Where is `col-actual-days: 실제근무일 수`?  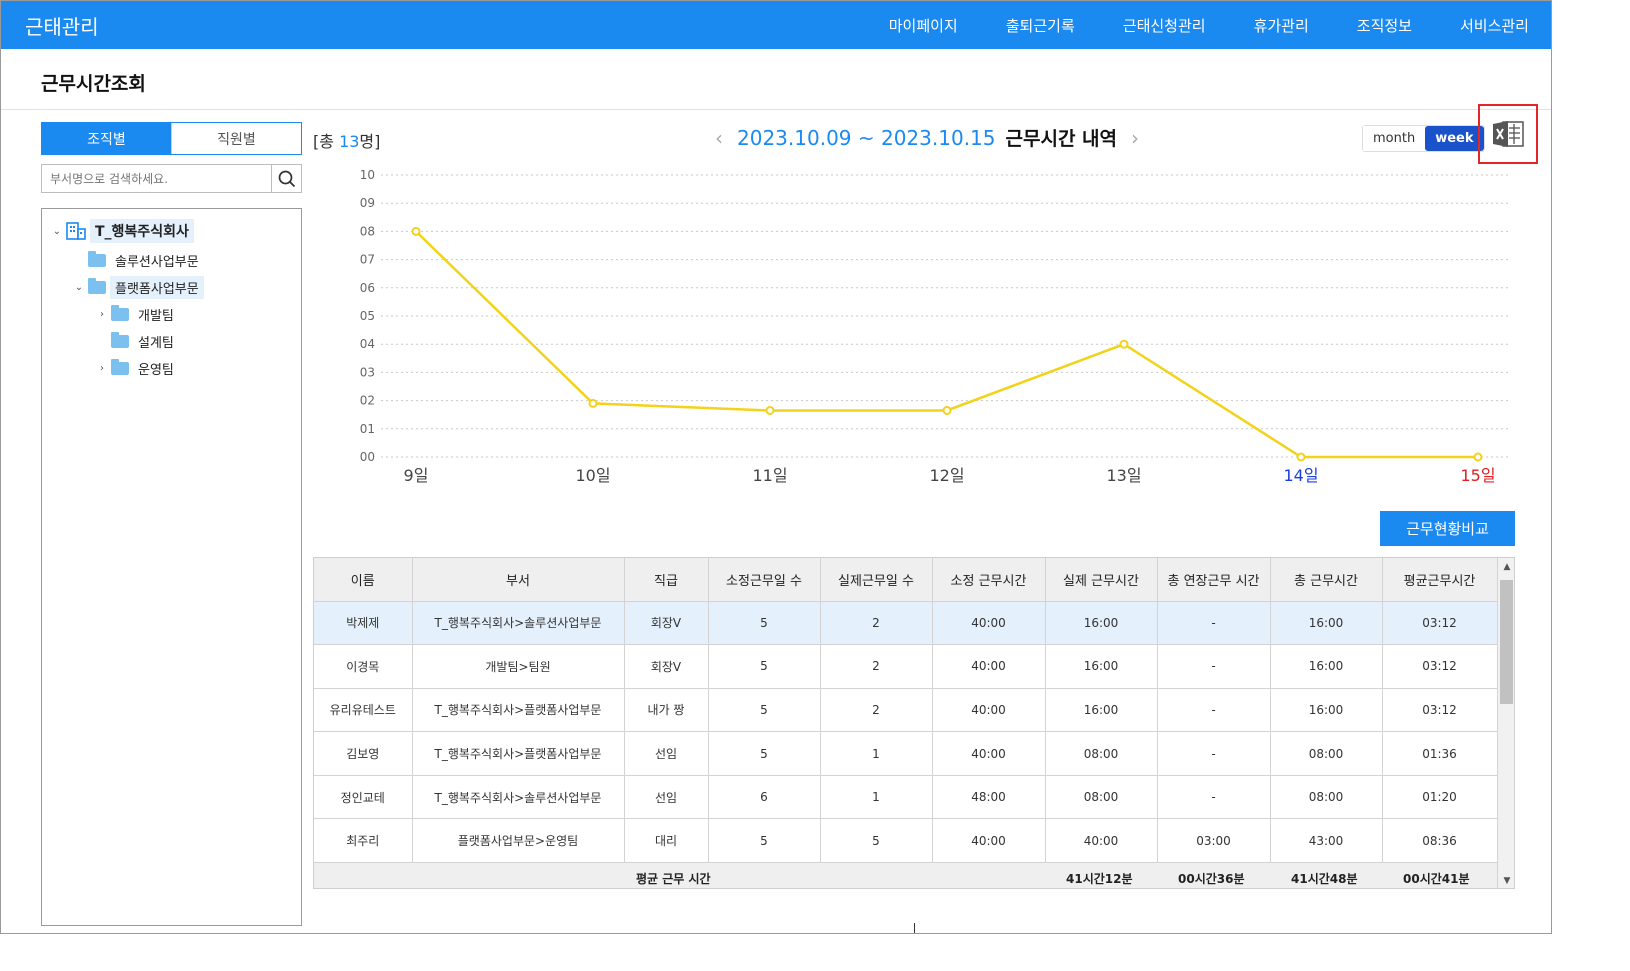
col-actual-days: 실제근무일 수 is located at coordinates (876, 580).